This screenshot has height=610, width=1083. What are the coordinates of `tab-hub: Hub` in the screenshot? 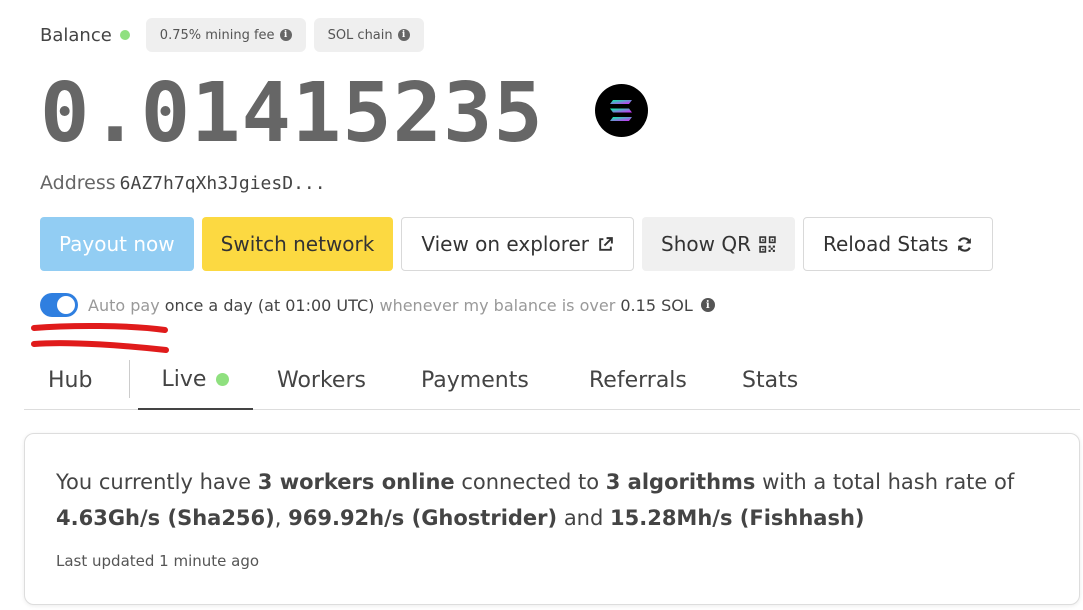 It's located at (70, 380).